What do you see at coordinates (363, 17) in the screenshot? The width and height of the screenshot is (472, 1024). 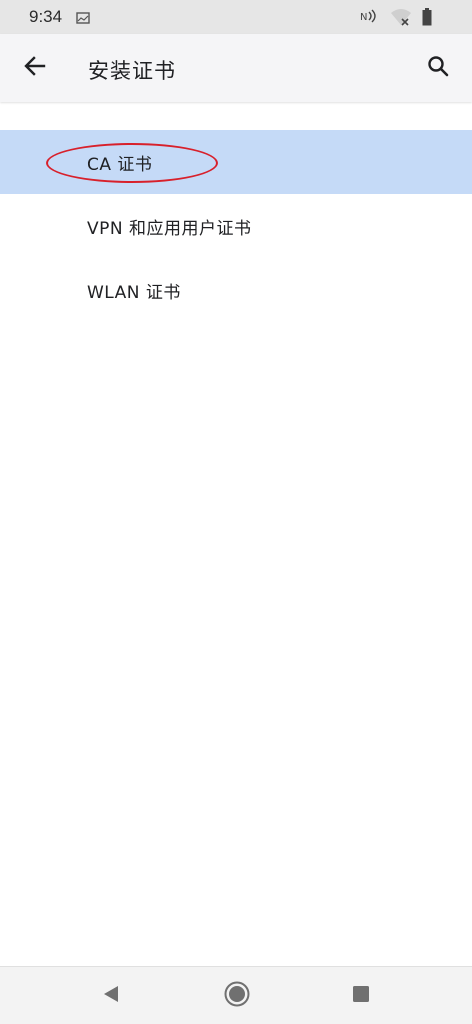 I see `svg-text: N` at bounding box center [363, 17].